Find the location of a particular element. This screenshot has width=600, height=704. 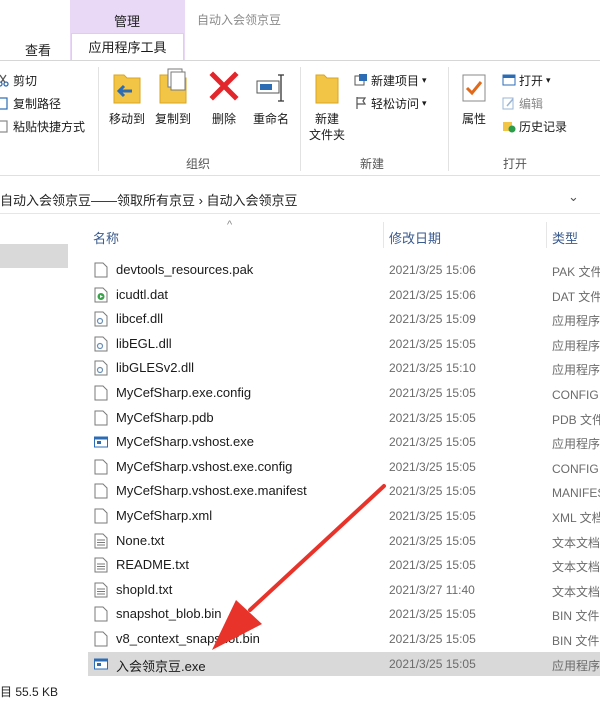

file-row: MyCefSharp.vshost.exe 2021/3/25 15:05 应用程序 is located at coordinates (344, 442).